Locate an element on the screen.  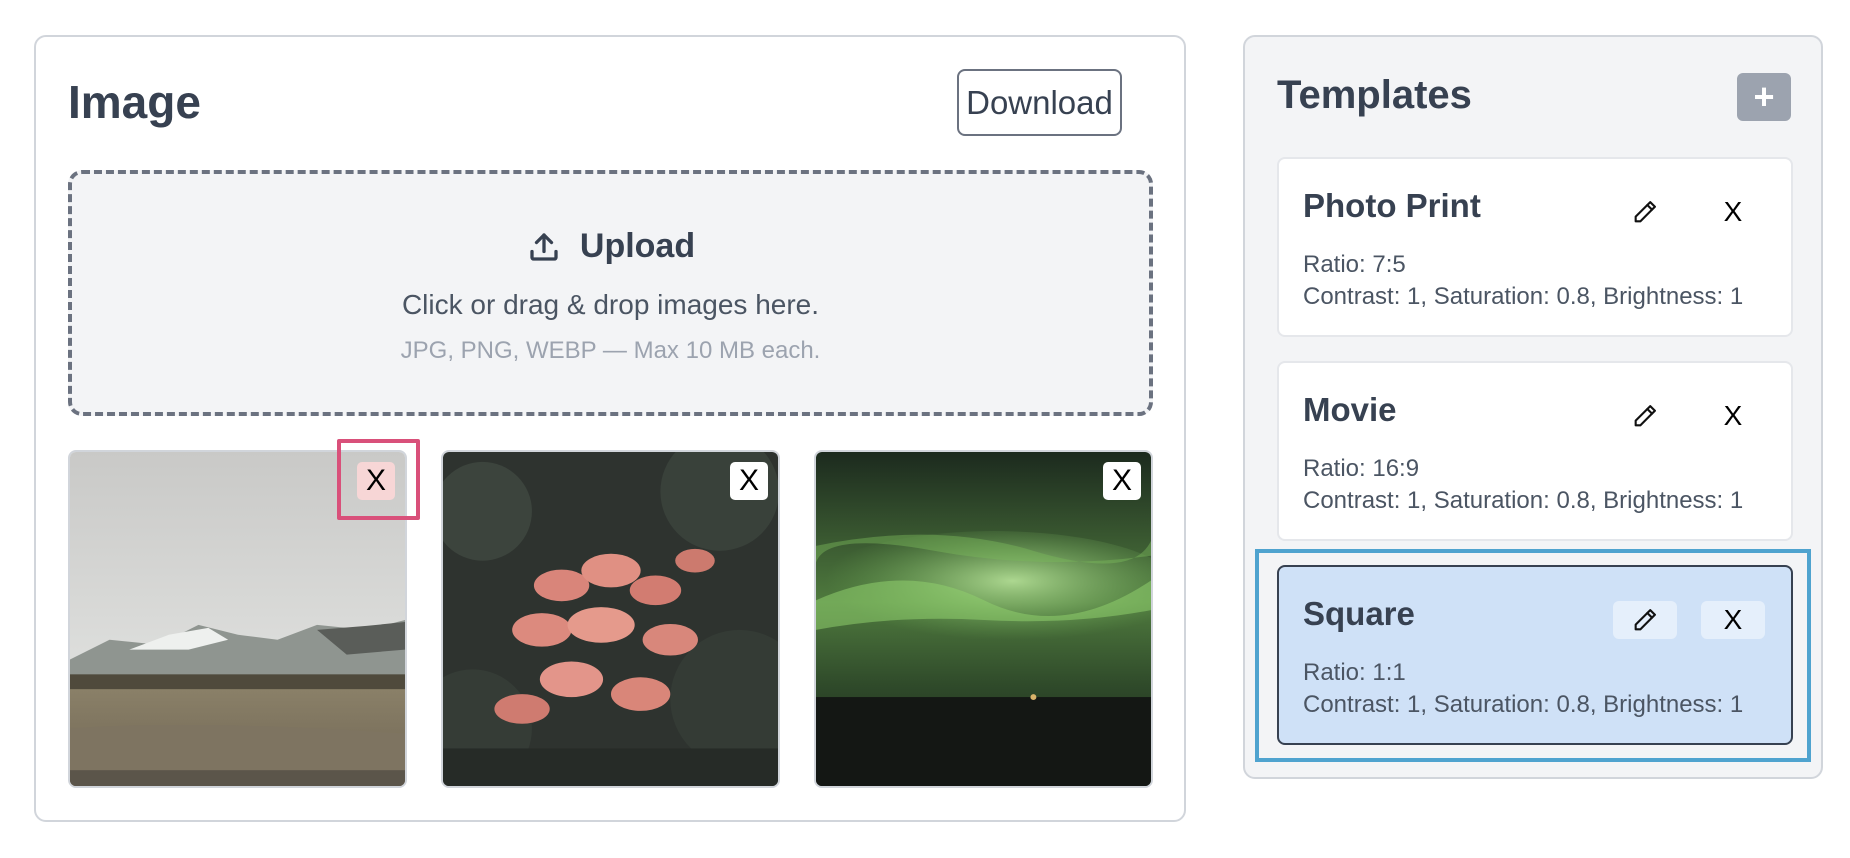
template-name: Movie is located at coordinates (1350, 409).